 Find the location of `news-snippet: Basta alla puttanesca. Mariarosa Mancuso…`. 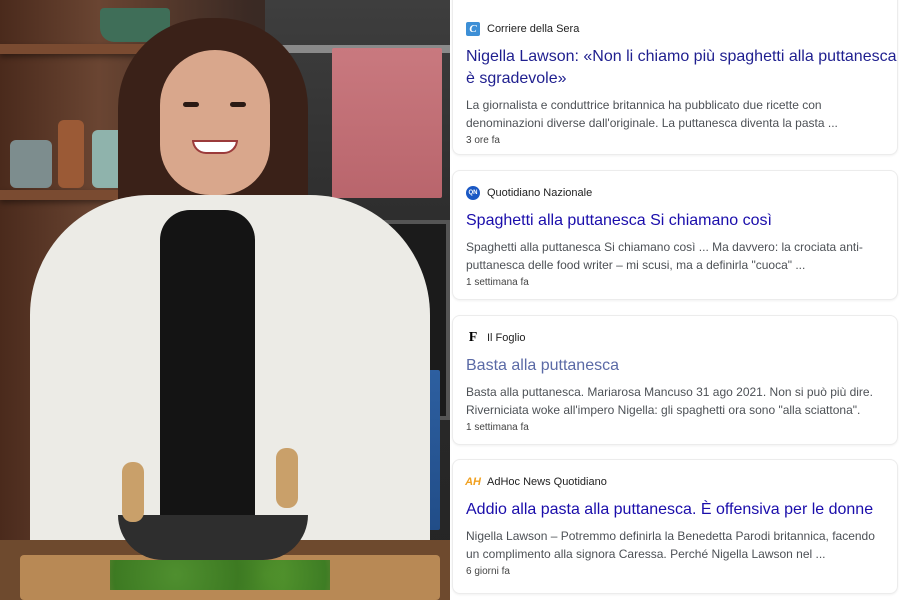

news-snippet: Basta alla puttanesca. Mariarosa Mancuso… is located at coordinates (669, 401).